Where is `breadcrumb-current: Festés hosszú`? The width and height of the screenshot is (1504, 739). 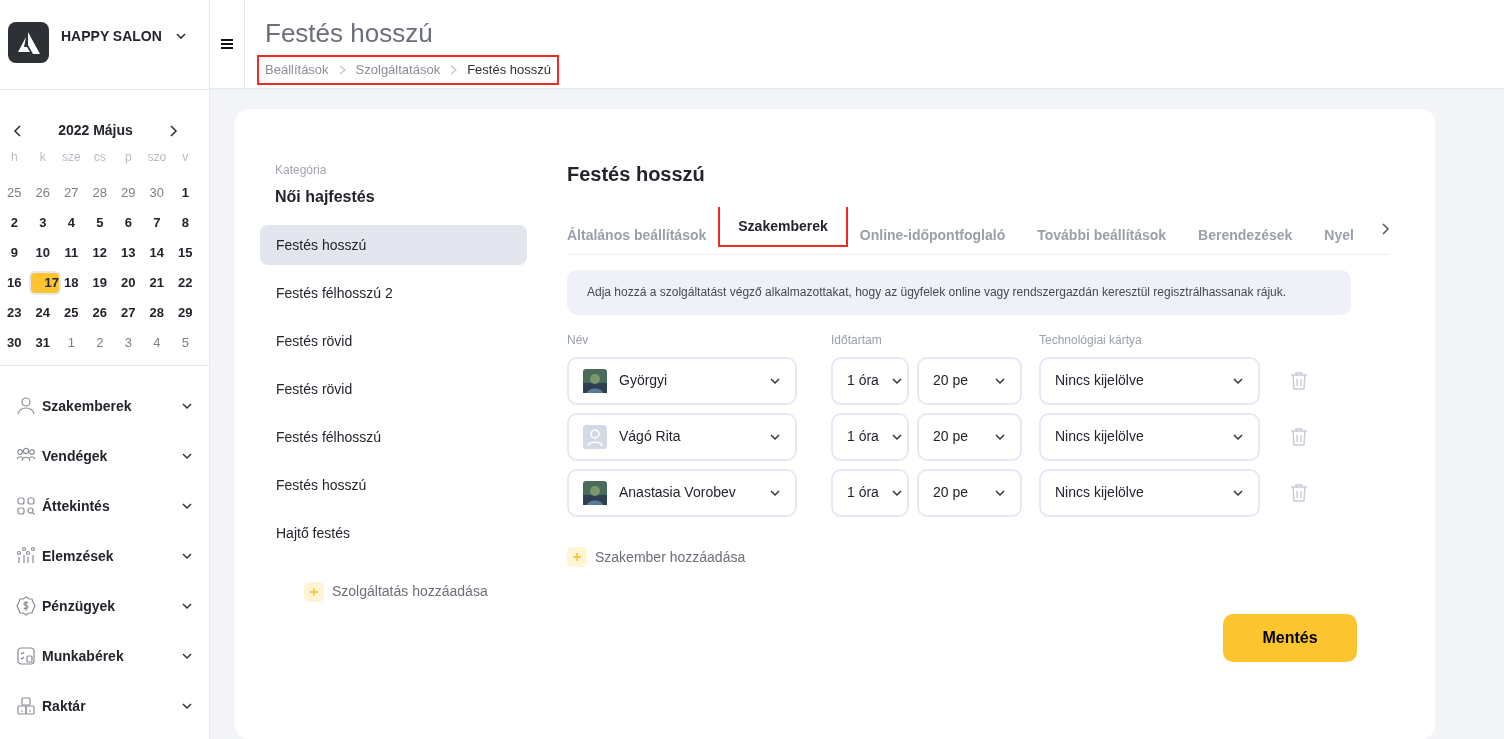 breadcrumb-current: Festés hosszú is located at coordinates (509, 70).